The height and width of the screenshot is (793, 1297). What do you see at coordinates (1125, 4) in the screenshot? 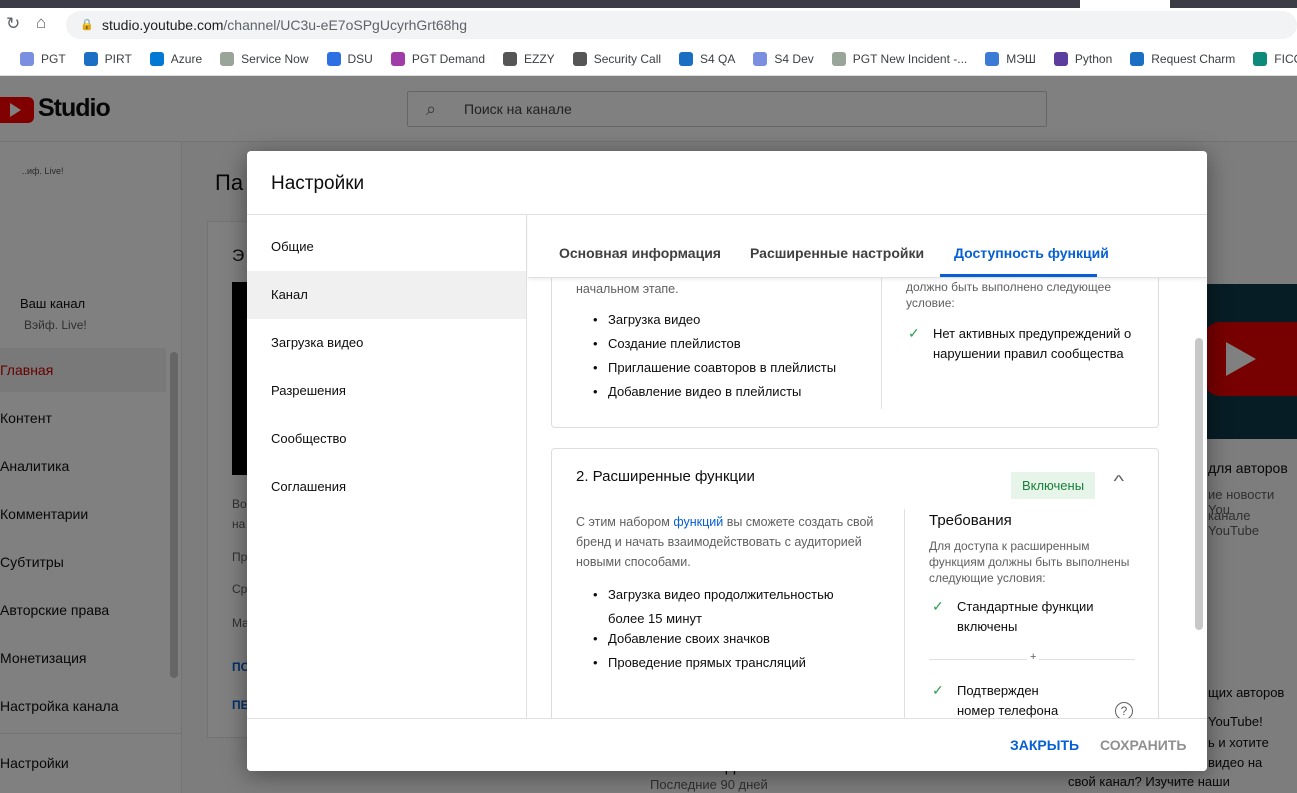
I see `active-tab` at bounding box center [1125, 4].